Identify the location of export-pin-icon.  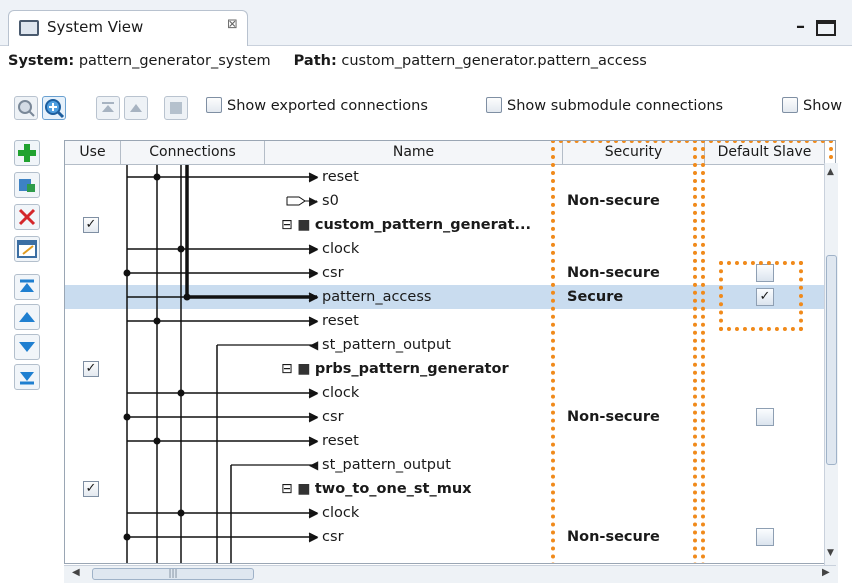
(296, 201).